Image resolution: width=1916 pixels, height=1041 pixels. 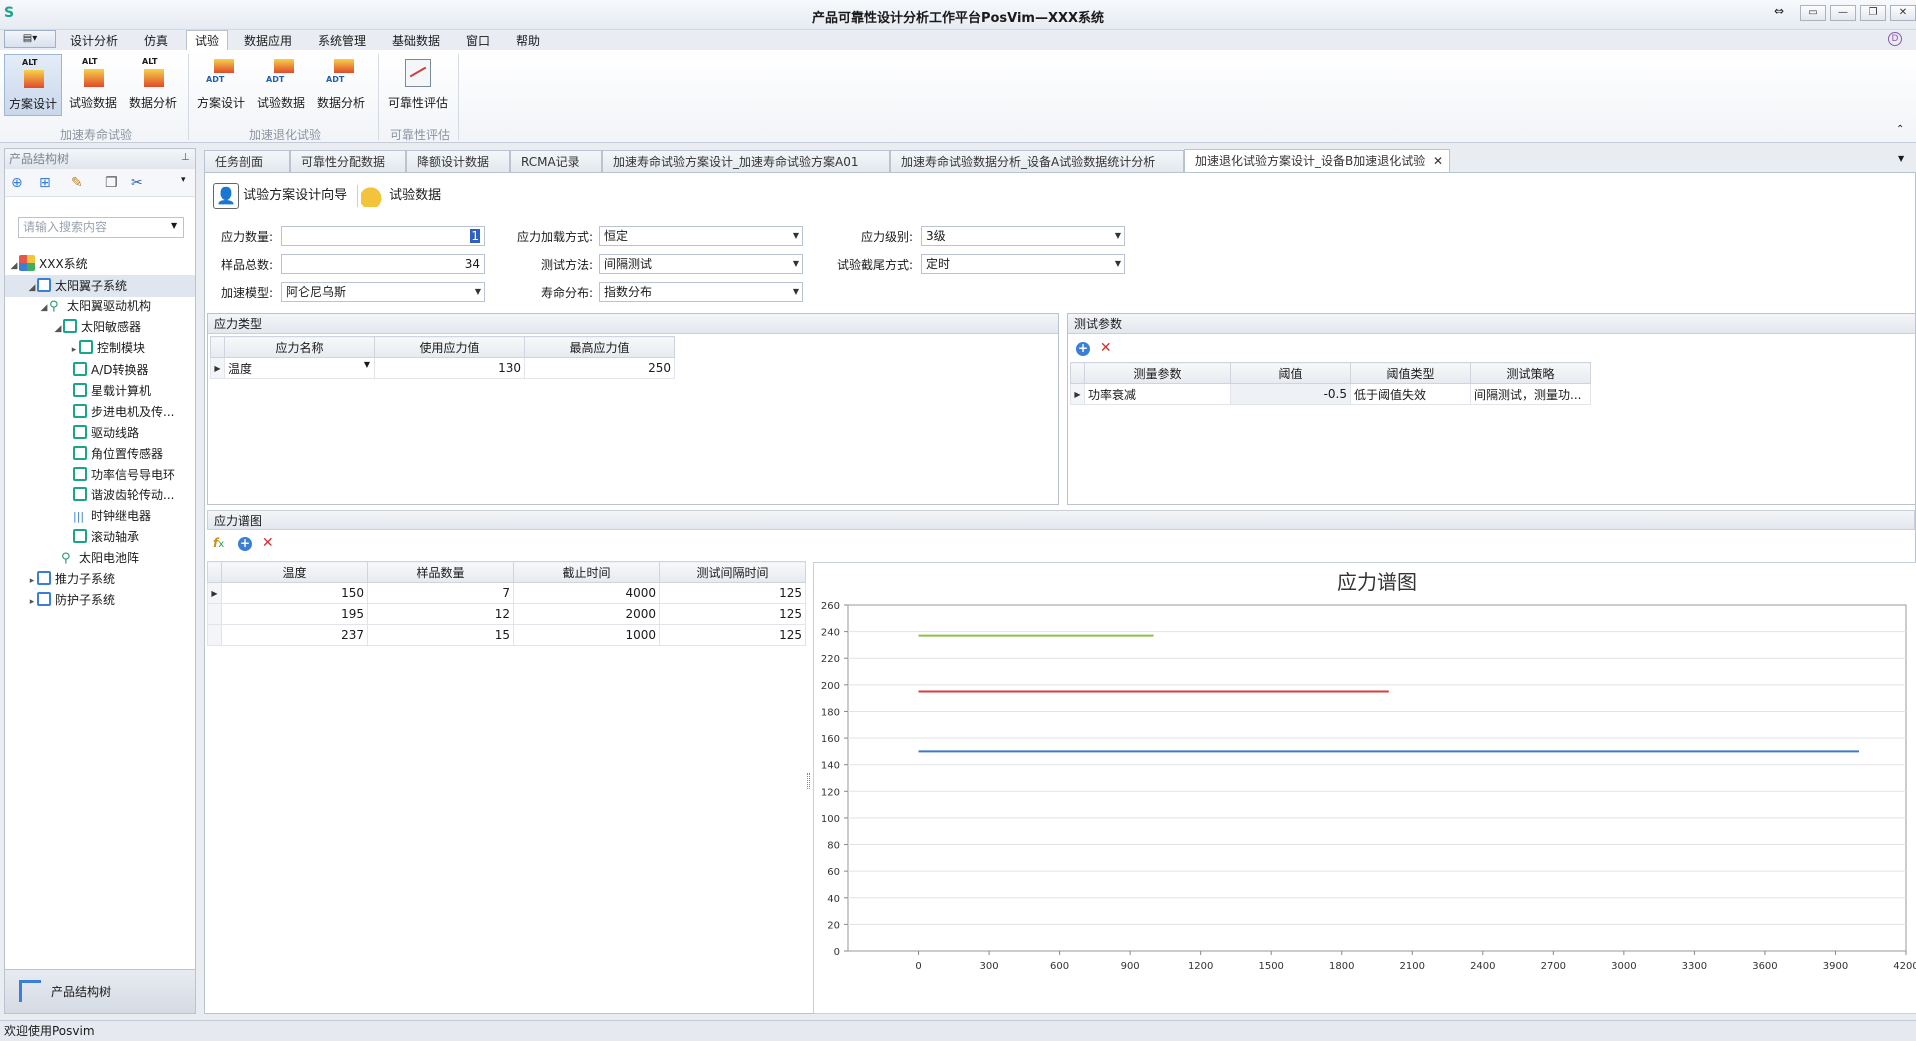 I want to click on resize-icon: ⇔, so click(x=1779, y=11).